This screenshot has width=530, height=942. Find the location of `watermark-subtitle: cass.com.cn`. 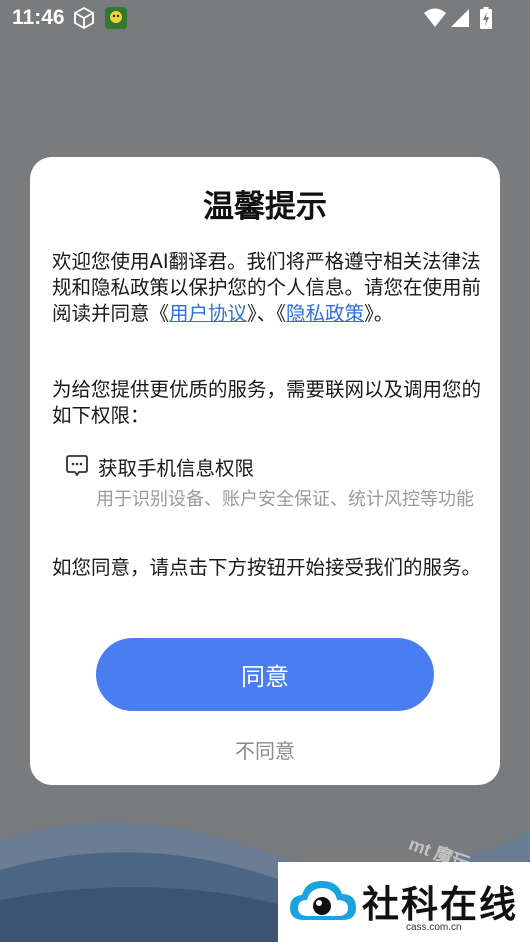

watermark-subtitle: cass.com.cn is located at coordinates (434, 927).